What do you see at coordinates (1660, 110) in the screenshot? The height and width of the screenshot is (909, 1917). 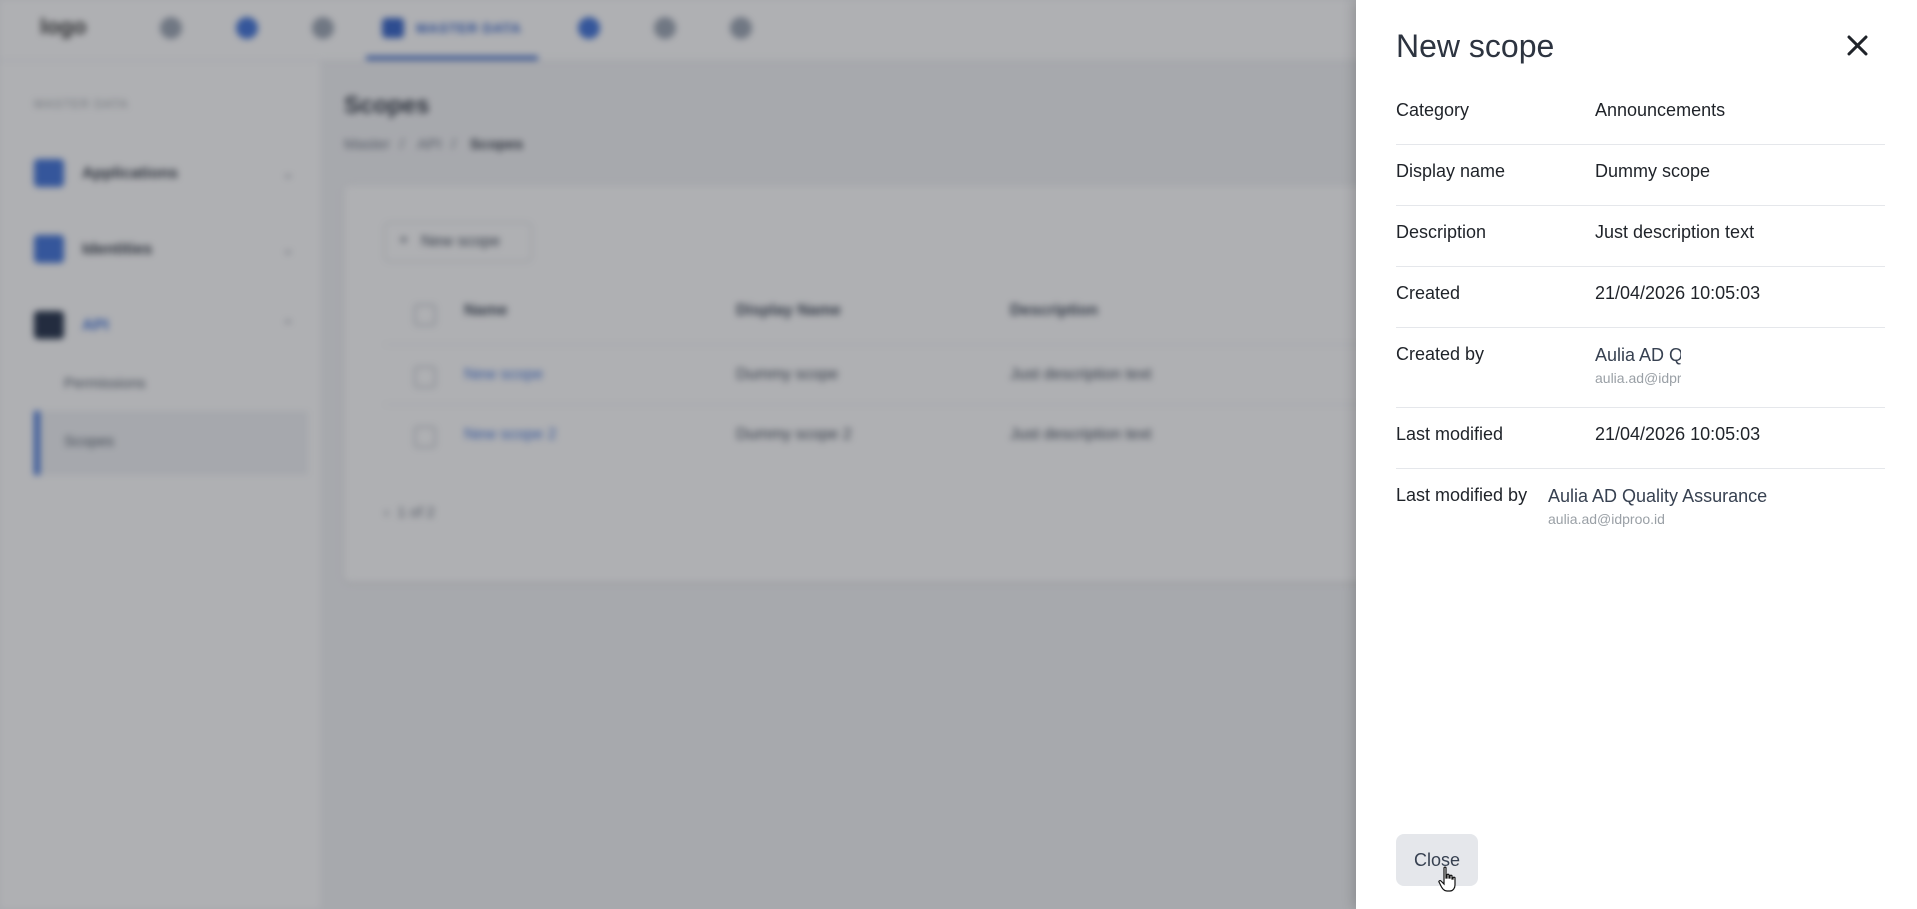 I see `field-value: Announcements` at bounding box center [1660, 110].